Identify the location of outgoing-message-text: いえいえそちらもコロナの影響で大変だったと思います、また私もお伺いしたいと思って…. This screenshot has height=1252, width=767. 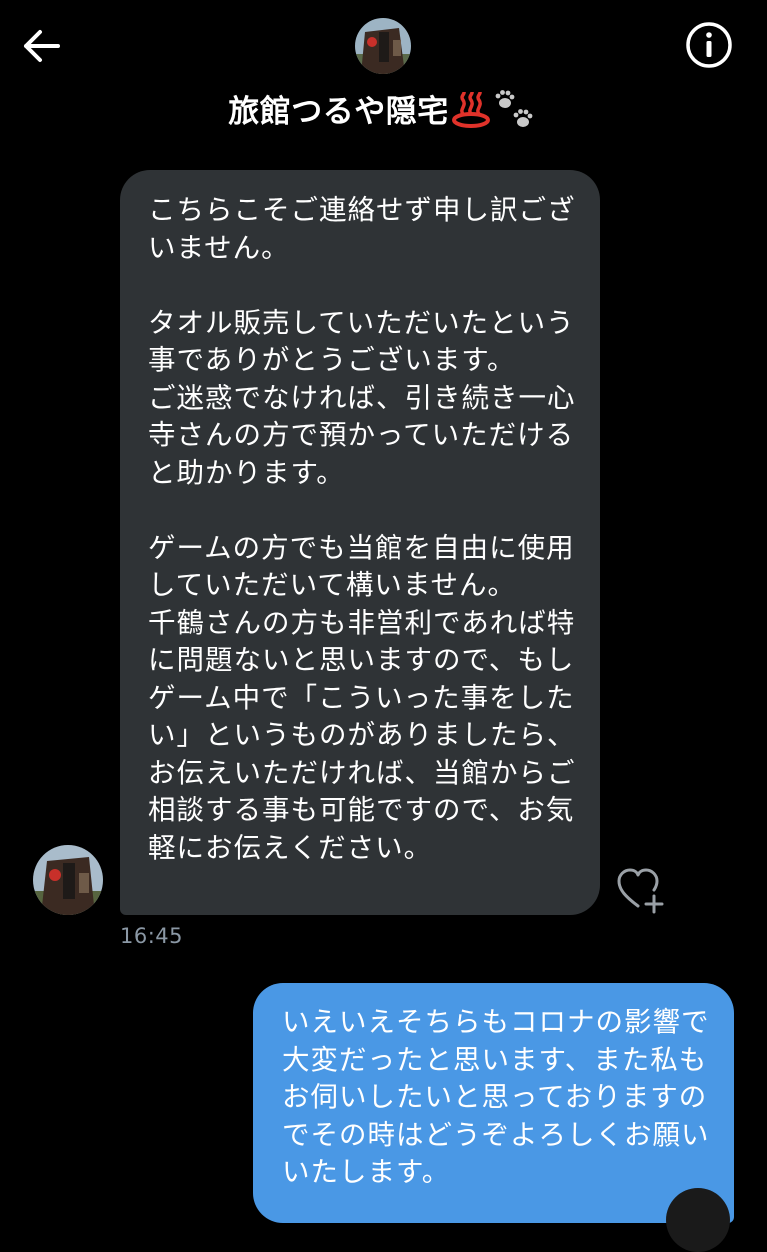
(496, 1097).